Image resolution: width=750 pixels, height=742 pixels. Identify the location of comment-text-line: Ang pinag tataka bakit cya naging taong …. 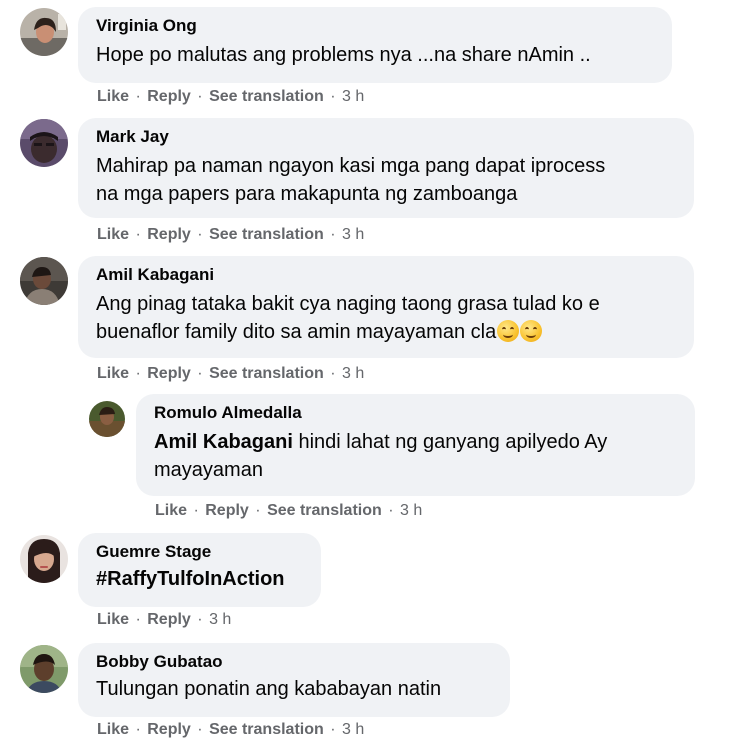
(348, 304).